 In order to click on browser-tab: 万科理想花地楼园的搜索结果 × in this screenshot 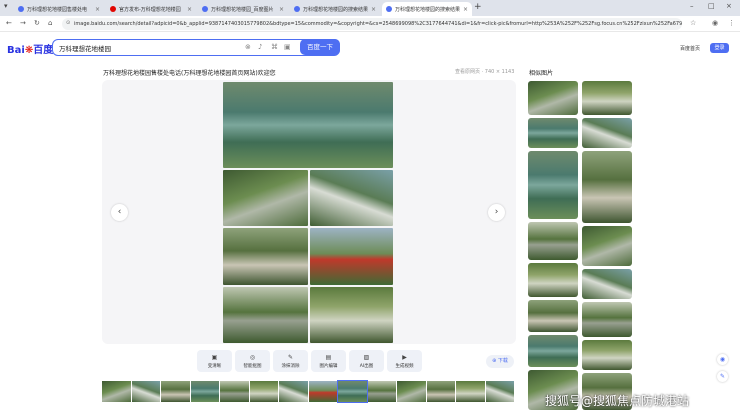, I will do `click(335, 9)`.